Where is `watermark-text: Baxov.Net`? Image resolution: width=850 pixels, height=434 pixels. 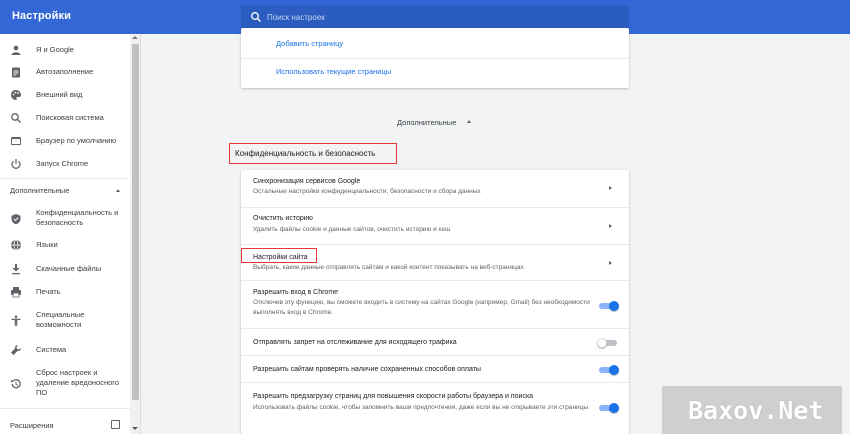 watermark-text: Baxov.Net is located at coordinates (756, 410).